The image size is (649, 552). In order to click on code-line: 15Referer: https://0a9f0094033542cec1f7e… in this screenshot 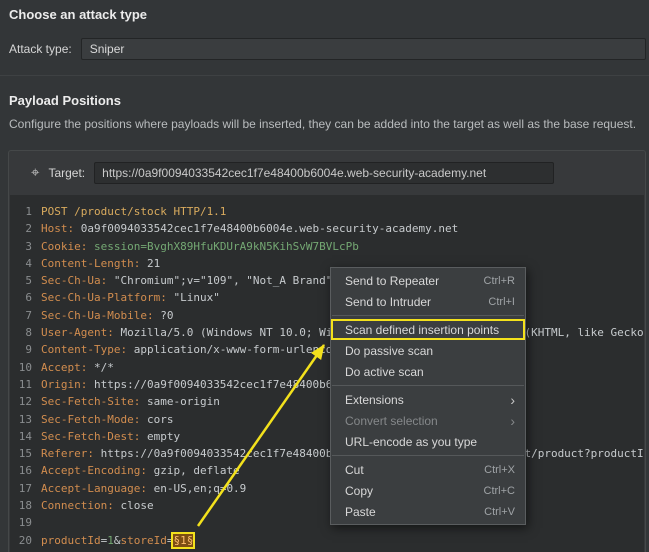, I will do `click(328, 453)`.